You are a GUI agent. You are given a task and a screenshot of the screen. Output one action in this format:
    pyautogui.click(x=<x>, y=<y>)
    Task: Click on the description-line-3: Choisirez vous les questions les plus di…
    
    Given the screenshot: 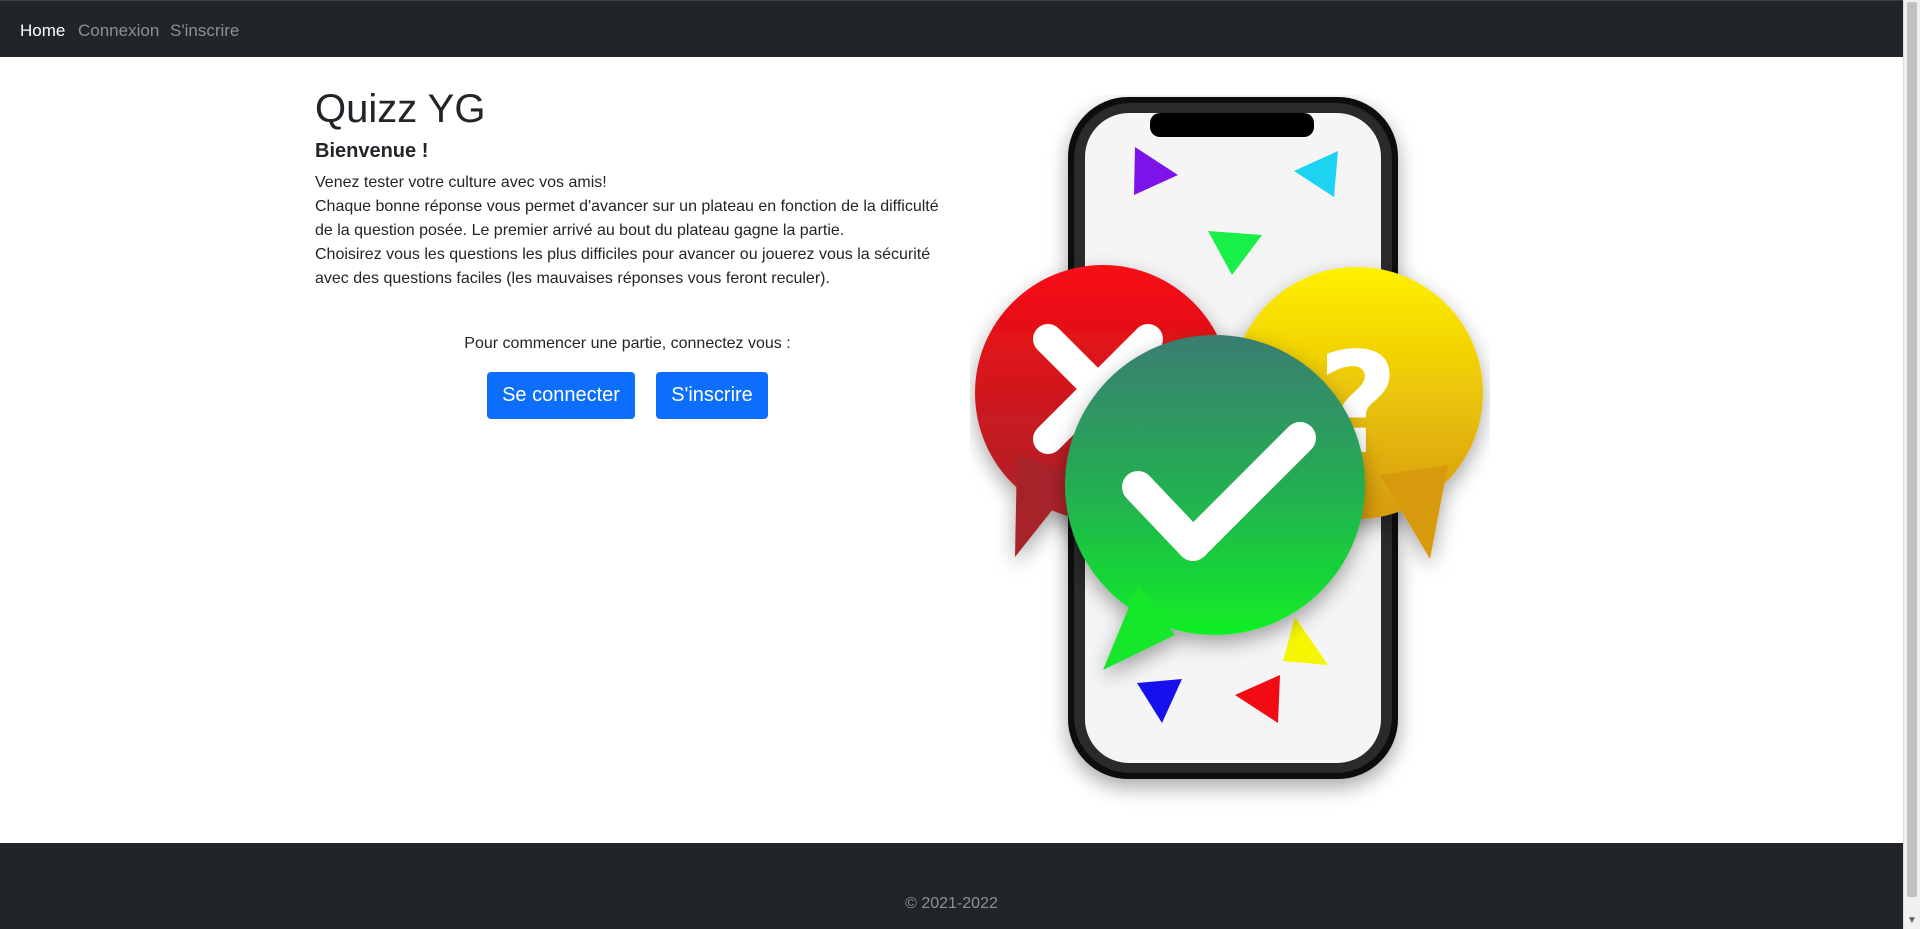 What is the action you would take?
    pyautogui.click(x=623, y=266)
    